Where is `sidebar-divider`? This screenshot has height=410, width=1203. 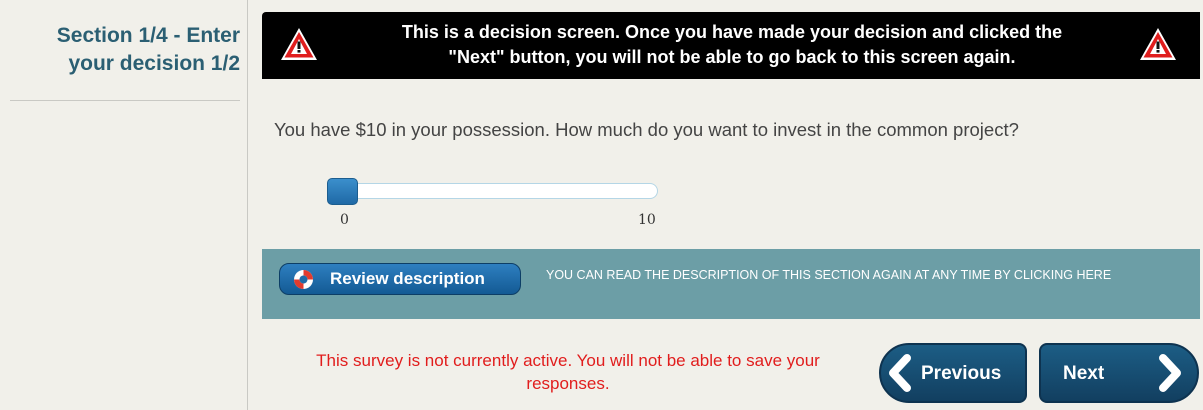 sidebar-divider is located at coordinates (125, 100).